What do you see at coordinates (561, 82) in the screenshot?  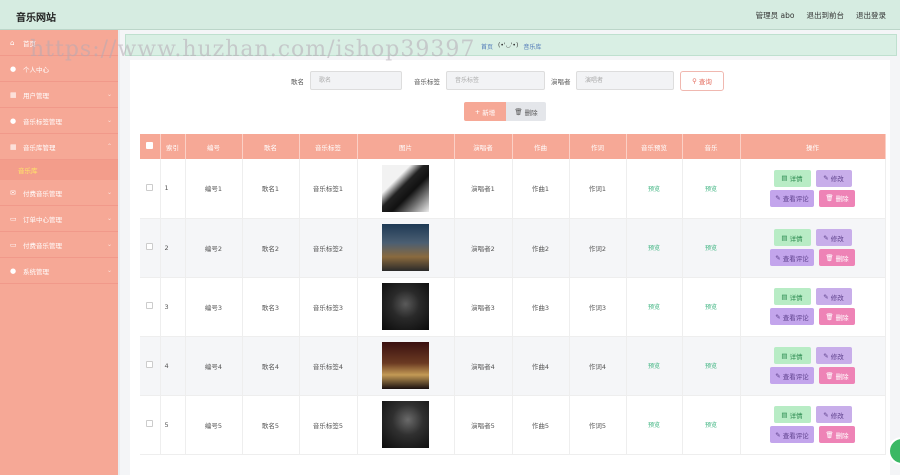 I see `singer-label: 演唱者` at bounding box center [561, 82].